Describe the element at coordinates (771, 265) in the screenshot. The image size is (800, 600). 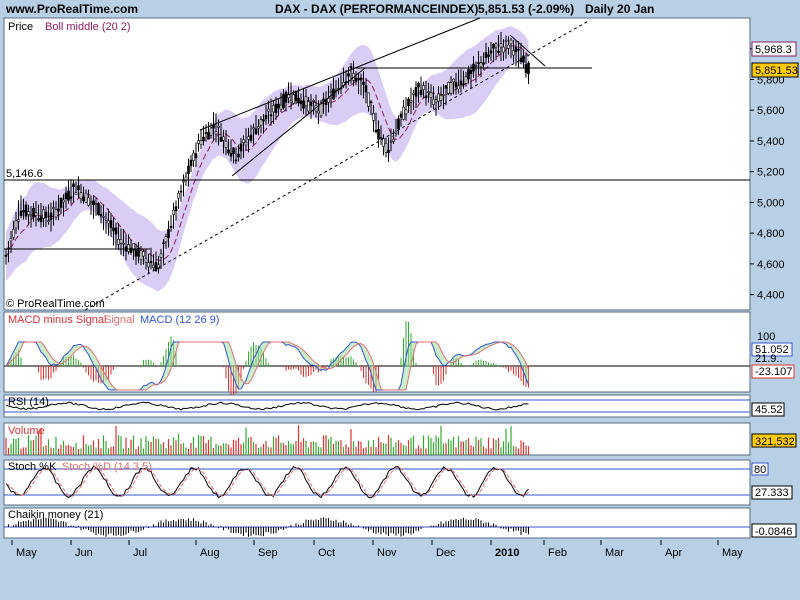
I see `y-tick-label: 4,600` at that location.